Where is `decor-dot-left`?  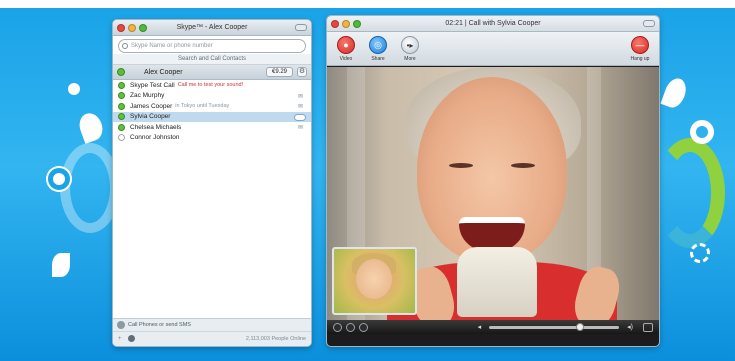 decor-dot-left is located at coordinates (74, 89).